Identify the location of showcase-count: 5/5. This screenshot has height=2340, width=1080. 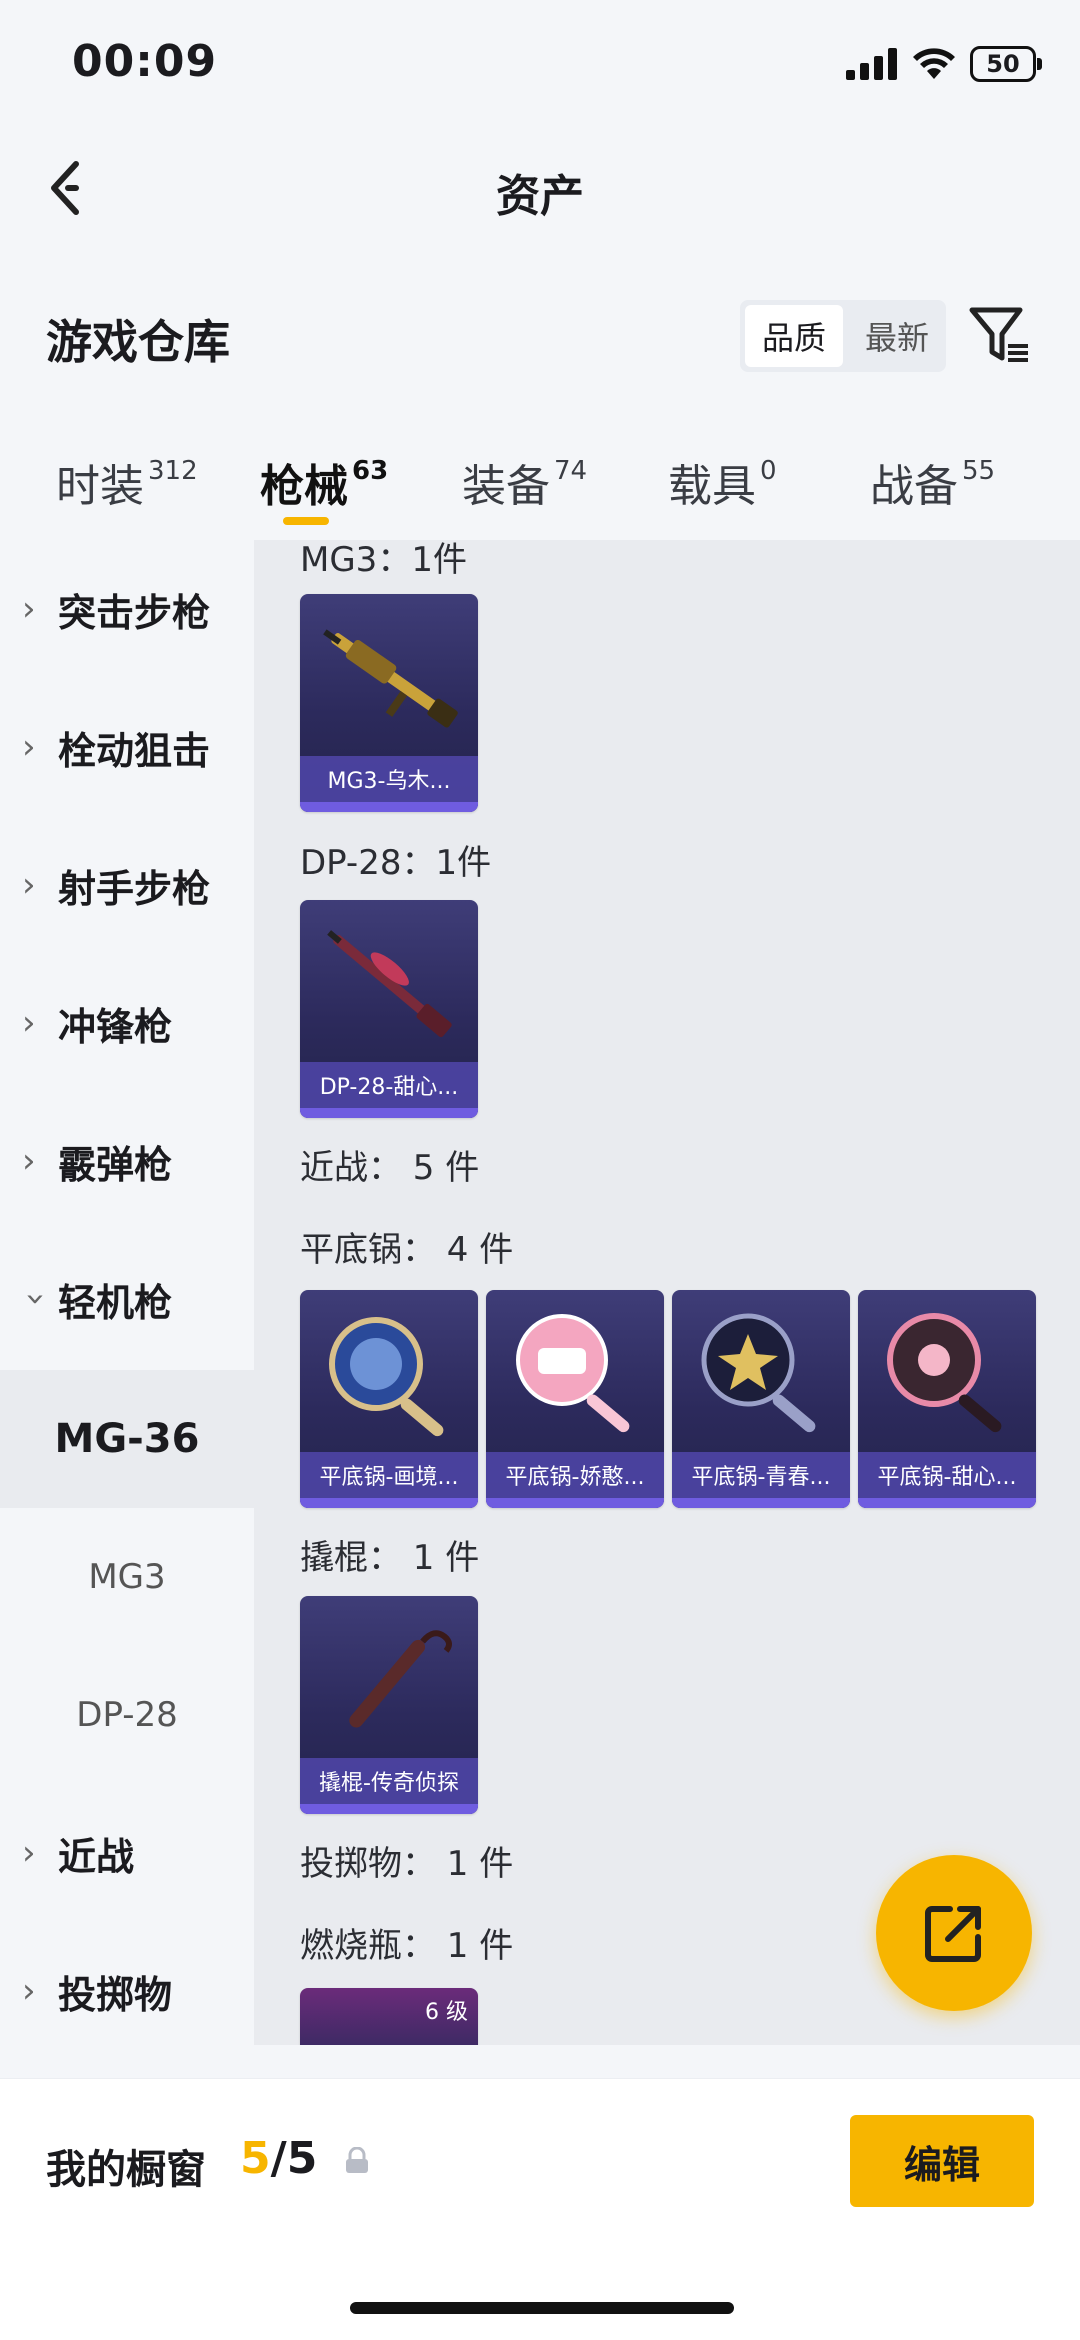
(278, 2158).